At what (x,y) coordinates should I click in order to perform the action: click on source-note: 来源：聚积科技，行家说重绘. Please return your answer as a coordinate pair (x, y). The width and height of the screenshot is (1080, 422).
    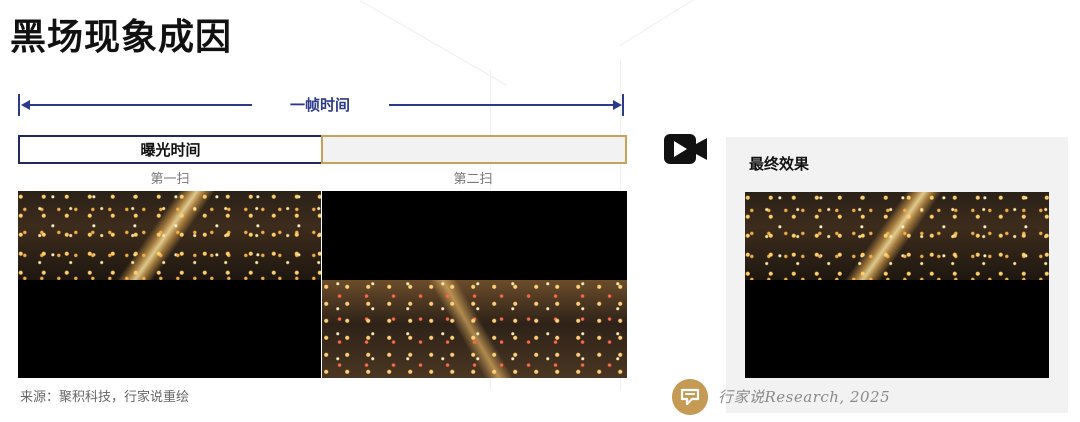
    Looking at the image, I should click on (105, 397).